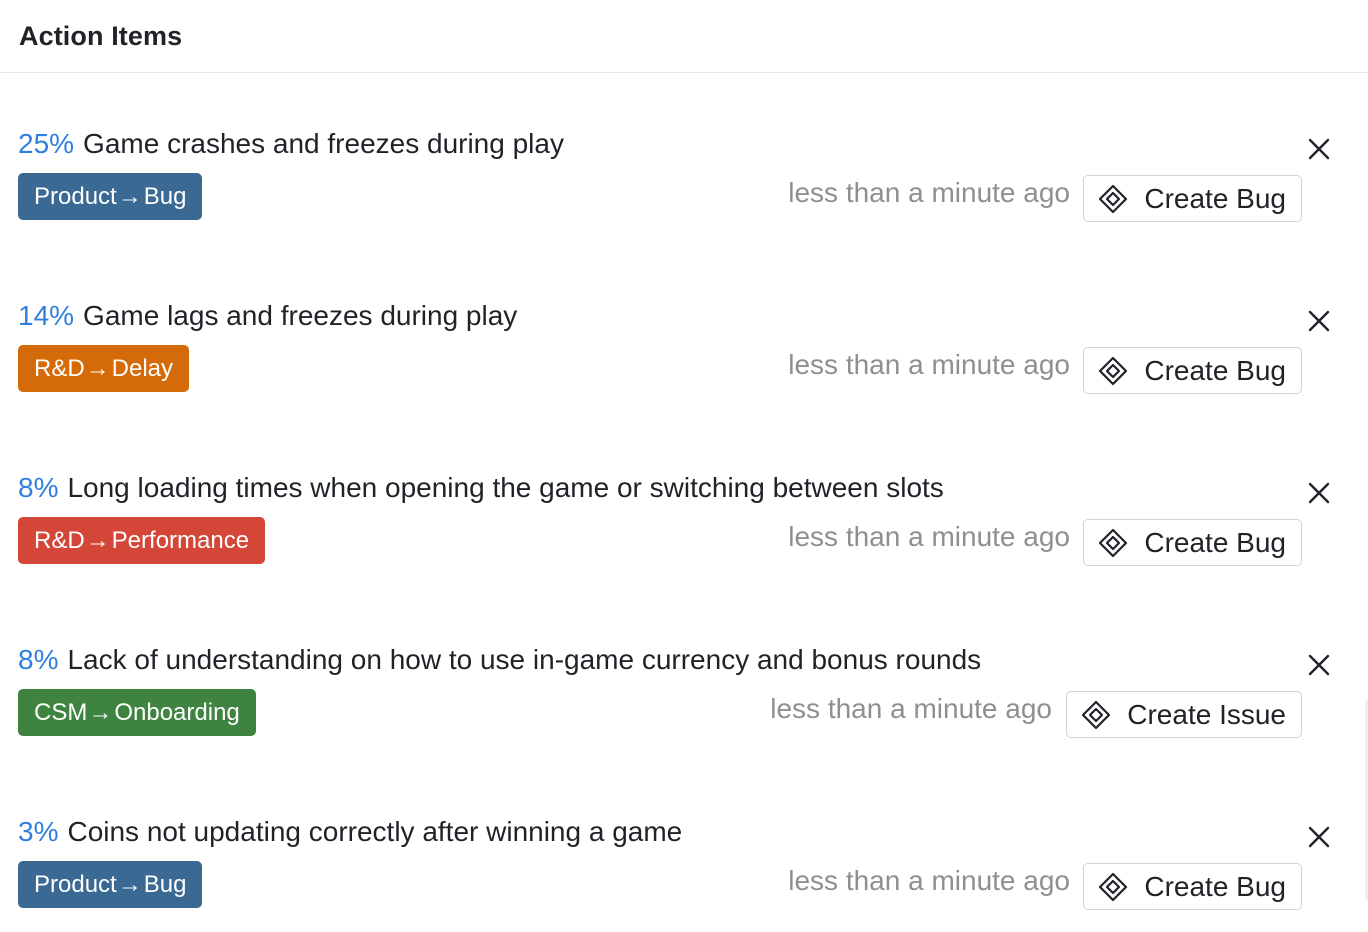 The image size is (1368, 932). I want to click on panel-header: Action Items, so click(684, 36).